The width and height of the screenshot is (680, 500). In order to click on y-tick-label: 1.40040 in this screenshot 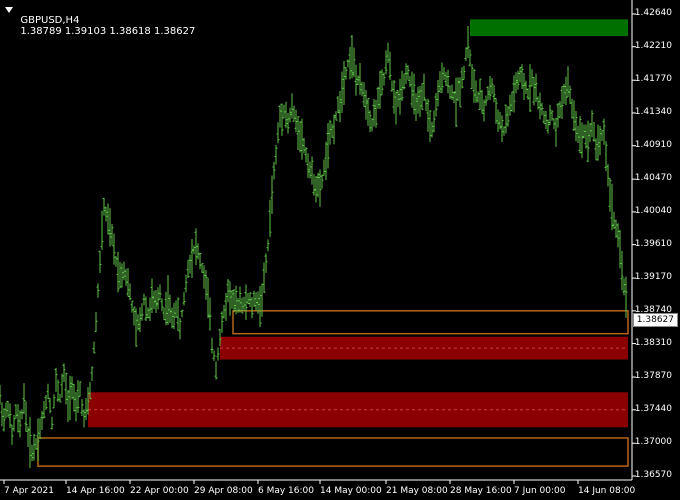, I will do `click(653, 210)`.